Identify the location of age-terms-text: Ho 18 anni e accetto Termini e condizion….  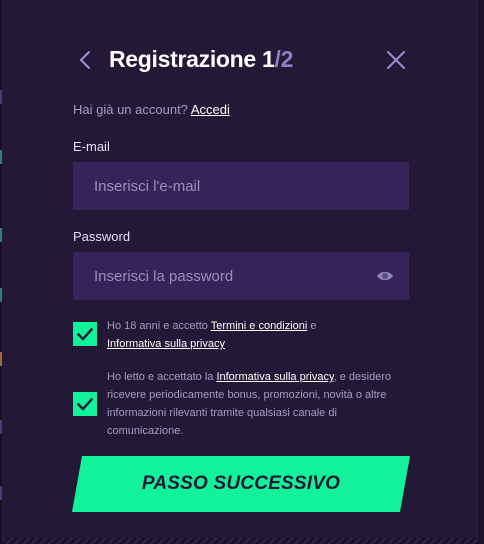
(258, 335).